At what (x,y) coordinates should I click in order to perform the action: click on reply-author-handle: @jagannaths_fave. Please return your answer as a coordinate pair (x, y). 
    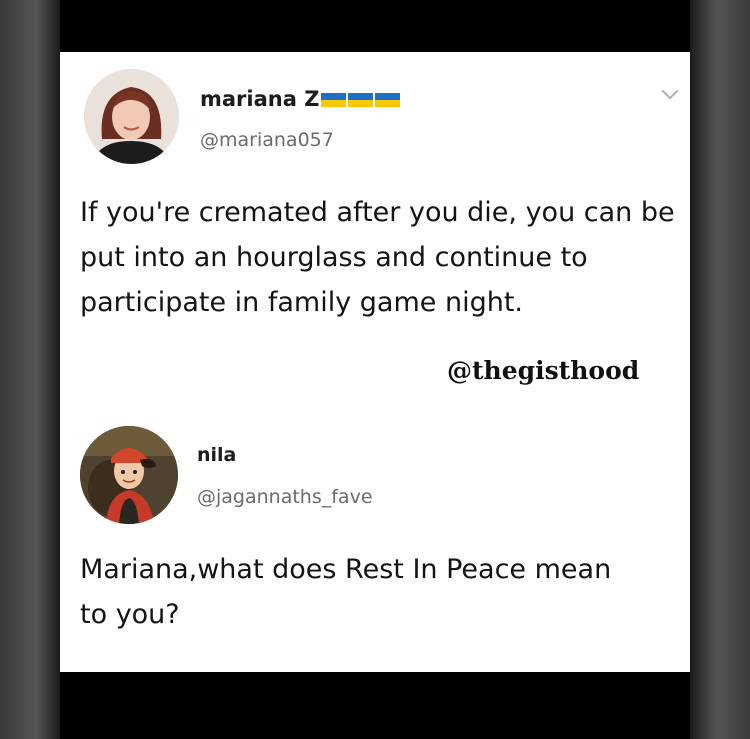
    Looking at the image, I should click on (285, 497).